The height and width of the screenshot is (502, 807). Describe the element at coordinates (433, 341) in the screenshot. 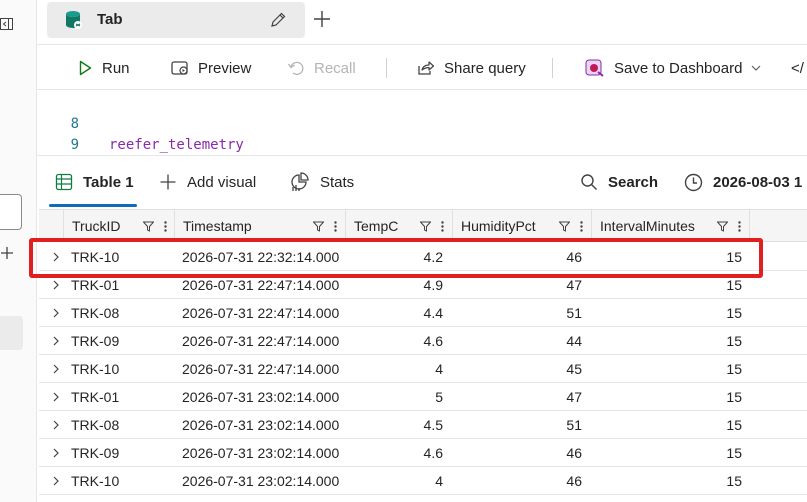

I see `tempc-cell: 4.6` at that location.